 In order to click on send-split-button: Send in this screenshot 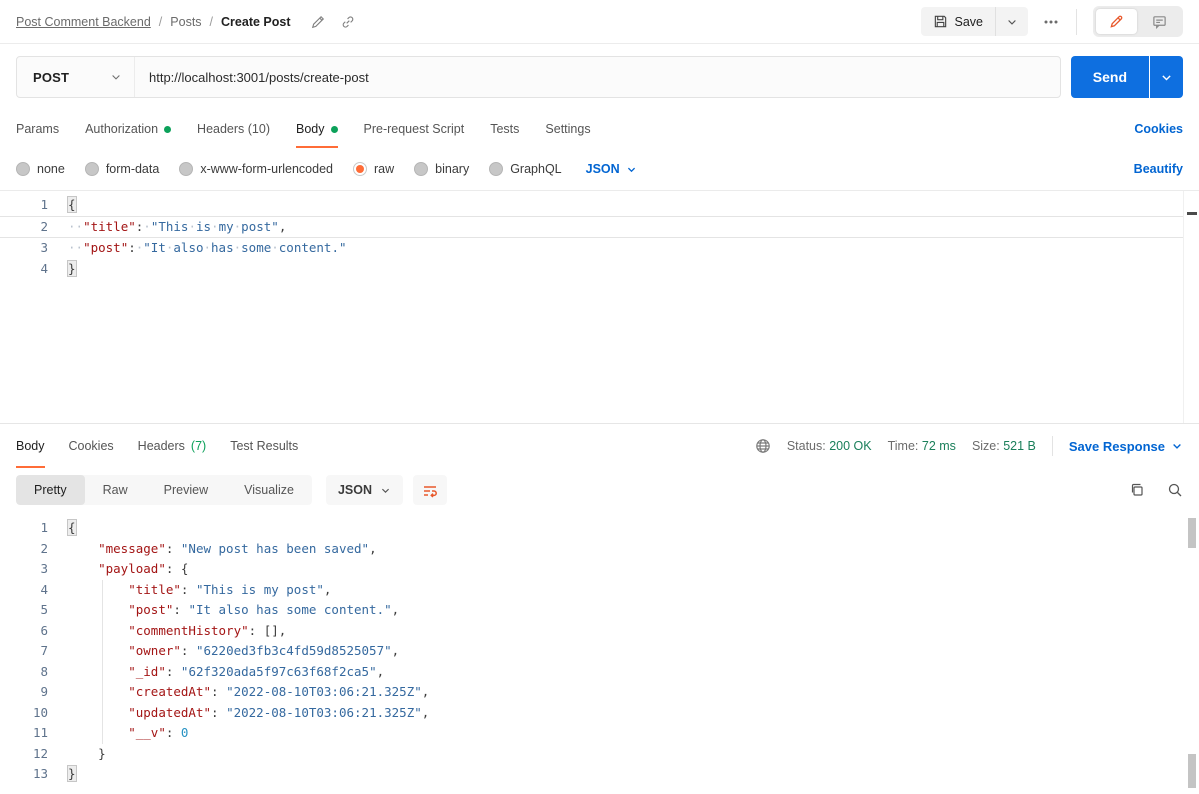, I will do `click(1126, 77)`.